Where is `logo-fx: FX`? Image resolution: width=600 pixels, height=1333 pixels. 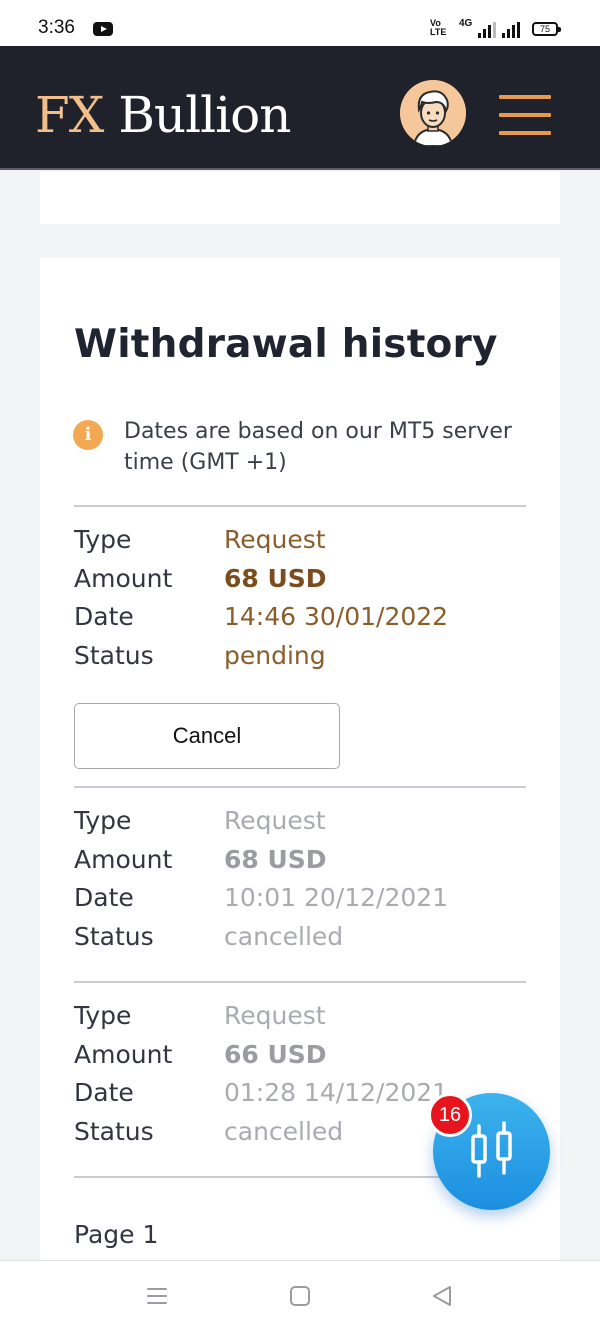 logo-fx: FX is located at coordinates (69, 115).